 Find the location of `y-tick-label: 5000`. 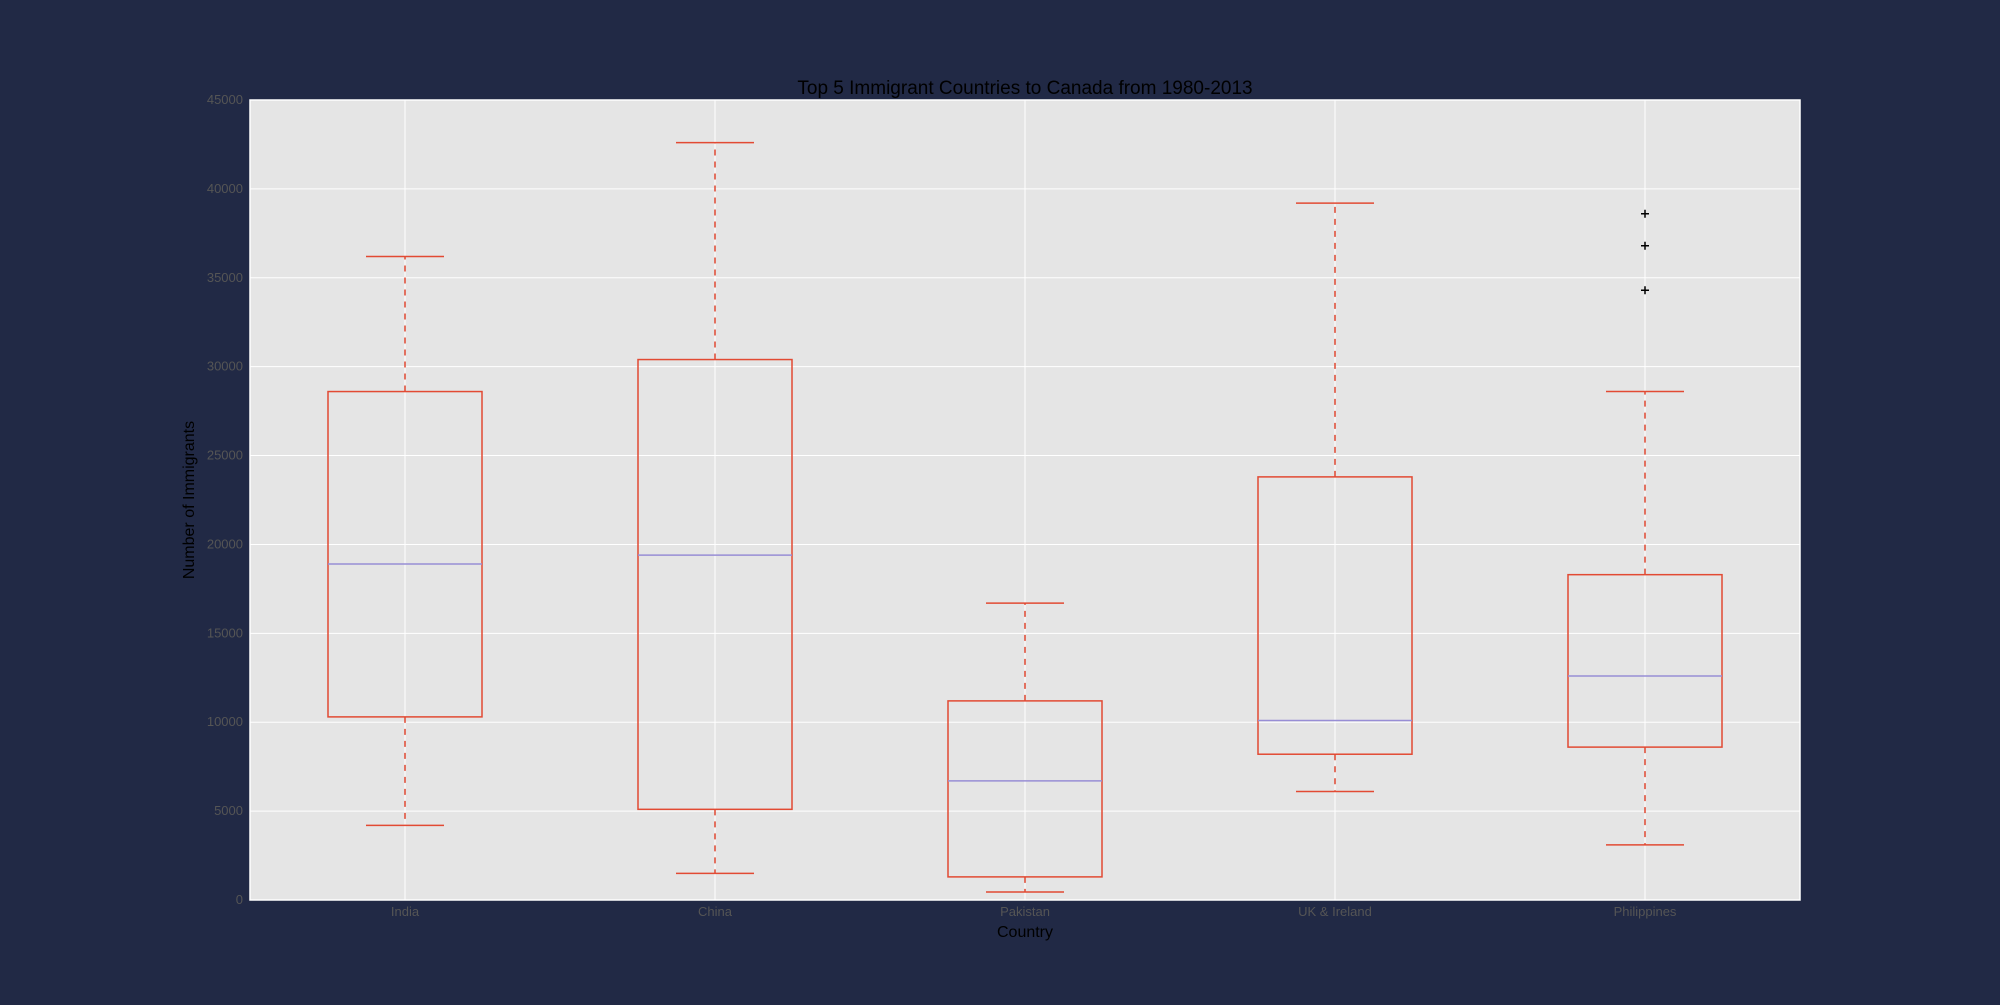

y-tick-label: 5000 is located at coordinates (228, 810).